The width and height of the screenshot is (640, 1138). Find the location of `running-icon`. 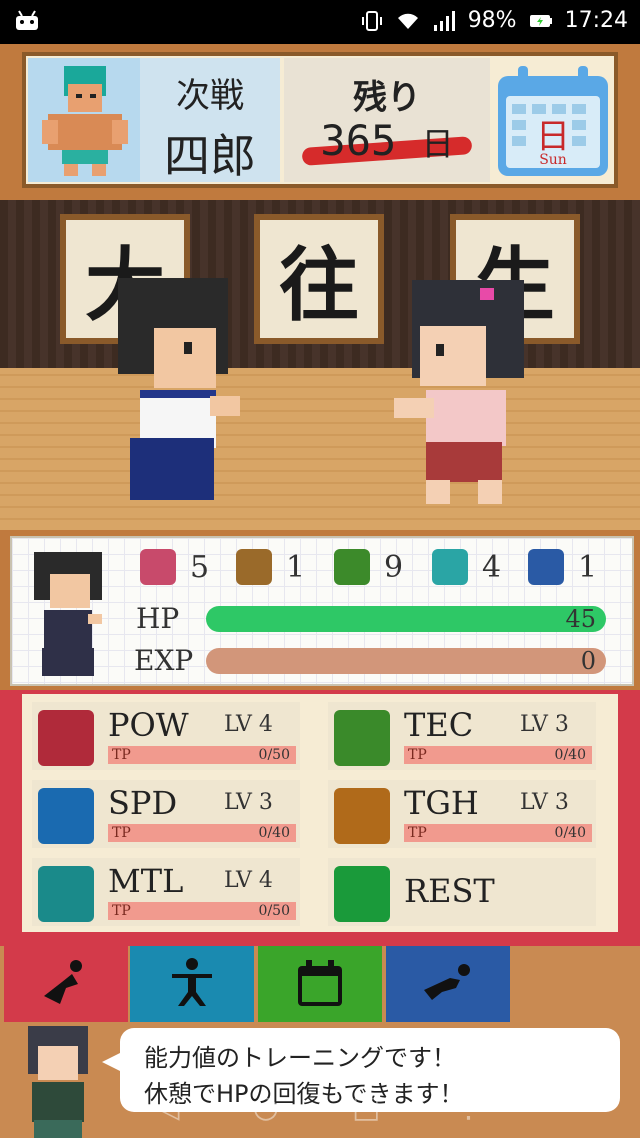

running-icon is located at coordinates (66, 816).